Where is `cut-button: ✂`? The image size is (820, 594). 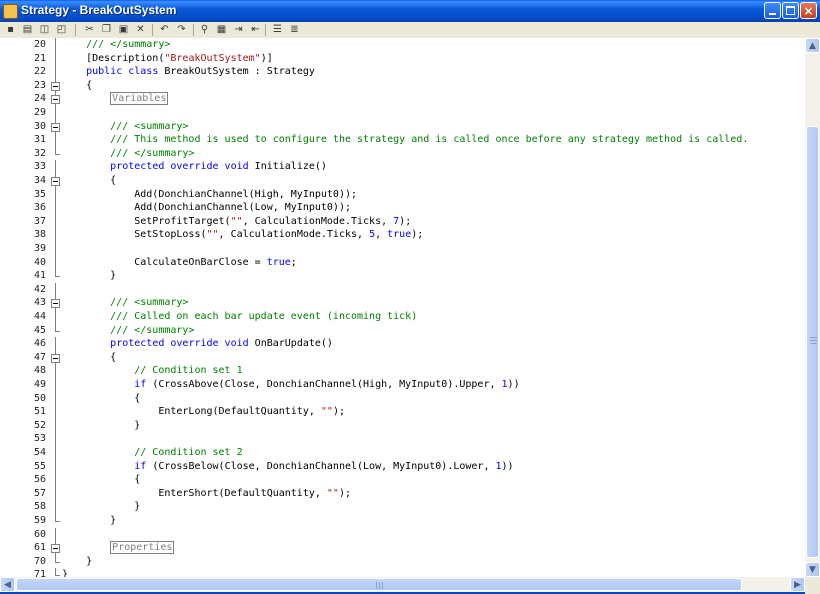
cut-button: ✂ is located at coordinates (89, 29).